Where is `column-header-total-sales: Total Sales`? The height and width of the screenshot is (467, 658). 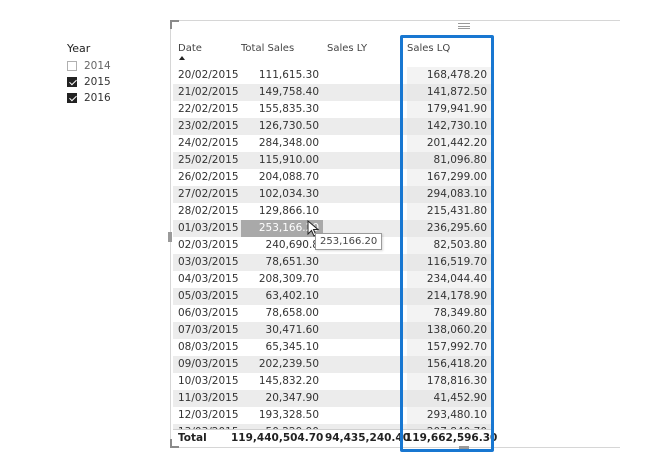
column-header-total-sales: Total Sales is located at coordinates (267, 48).